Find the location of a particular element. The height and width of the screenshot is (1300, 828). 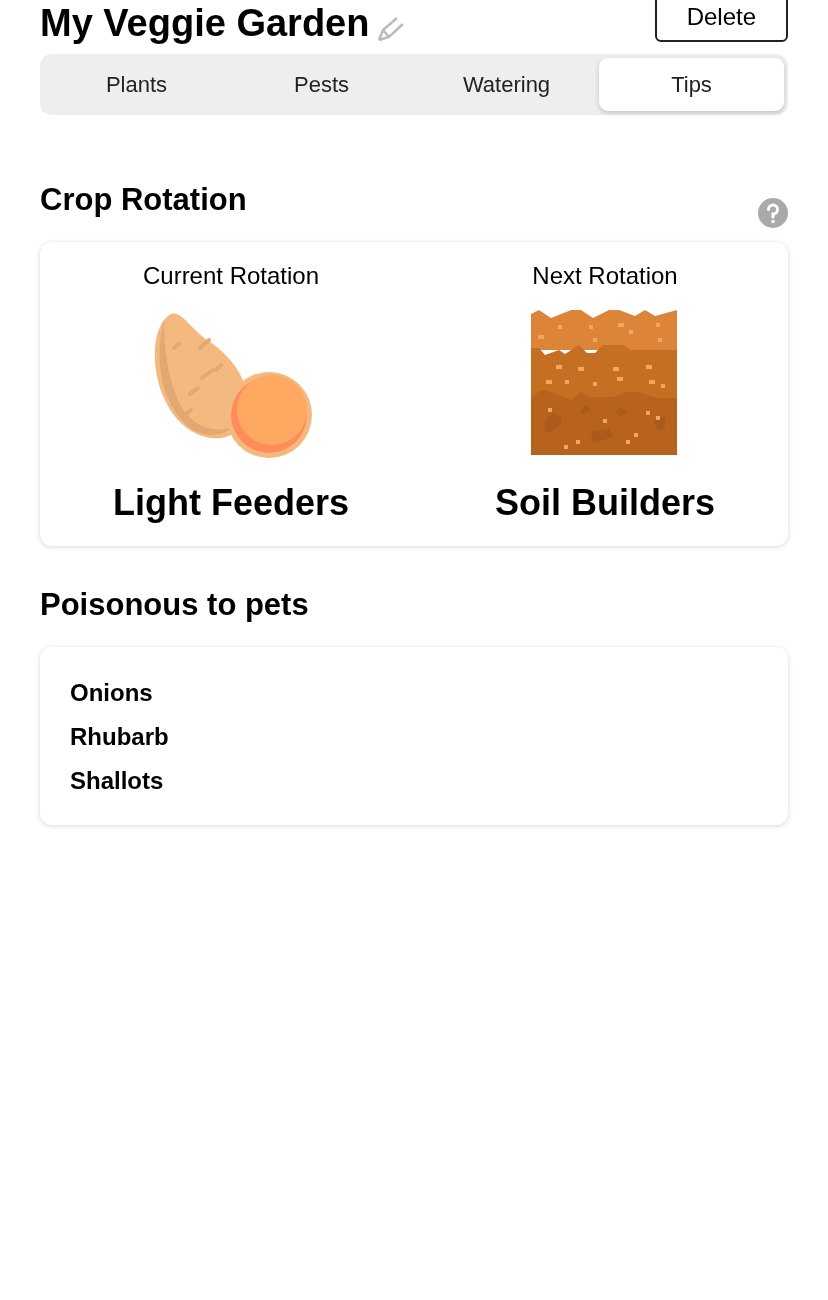

crop-group-name: Light Feeders is located at coordinates (230, 503).